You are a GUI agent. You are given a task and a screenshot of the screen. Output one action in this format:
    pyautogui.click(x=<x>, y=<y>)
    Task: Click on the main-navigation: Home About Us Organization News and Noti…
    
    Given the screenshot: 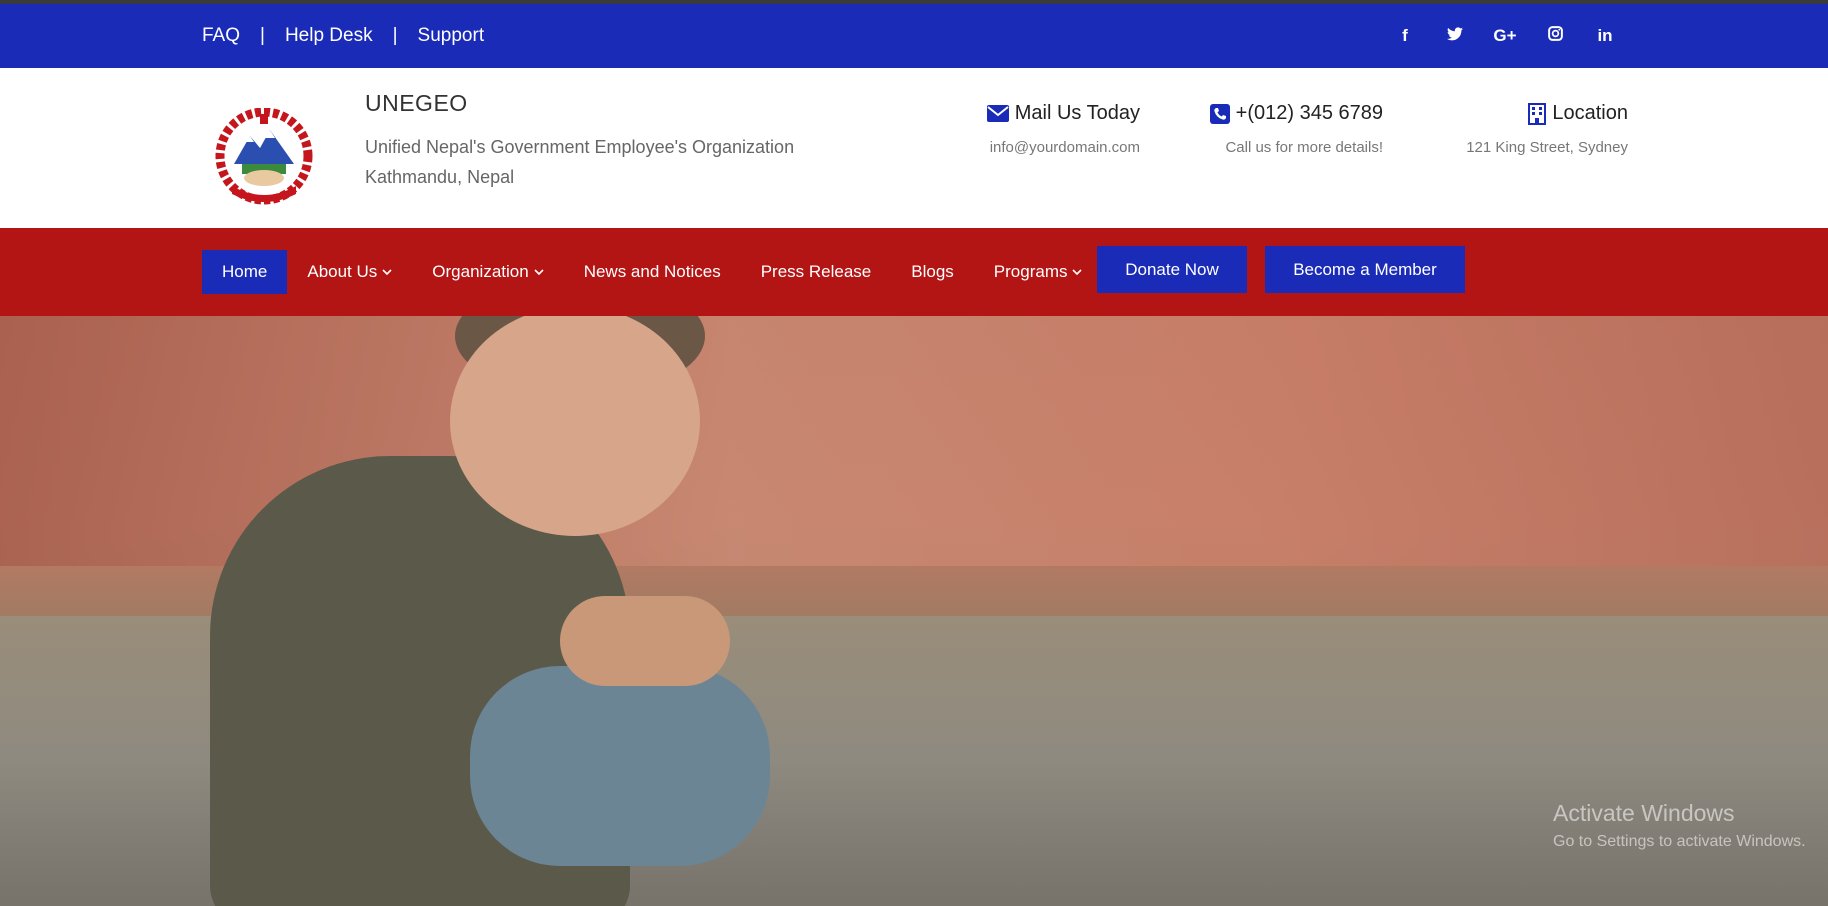 What is the action you would take?
    pyautogui.click(x=914, y=272)
    